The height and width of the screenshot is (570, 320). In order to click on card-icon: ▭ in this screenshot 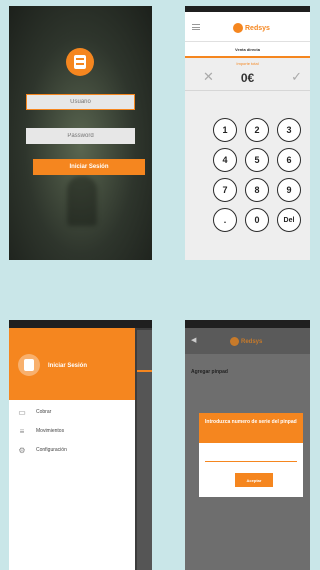, I will do `click(22, 412)`.